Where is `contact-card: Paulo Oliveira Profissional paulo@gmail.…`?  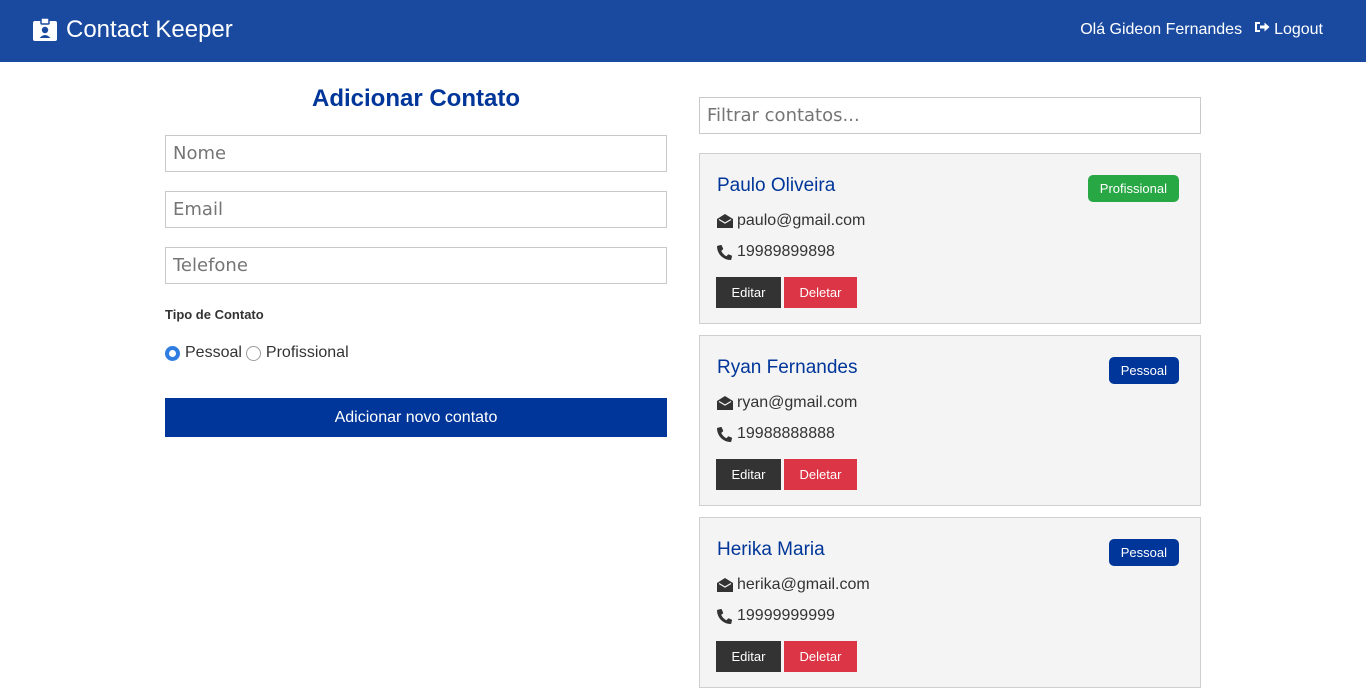 contact-card: Paulo Oliveira Profissional paulo@gmail.… is located at coordinates (950, 238).